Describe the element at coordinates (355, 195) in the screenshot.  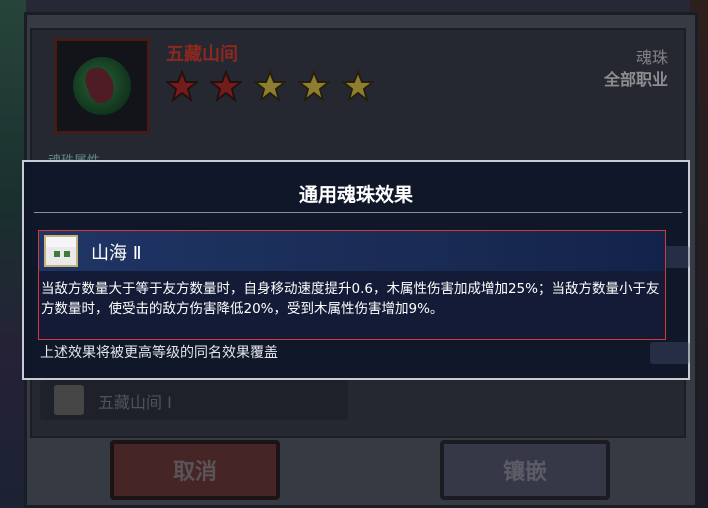
I see `dialog-title: 通用魂珠效果` at that location.